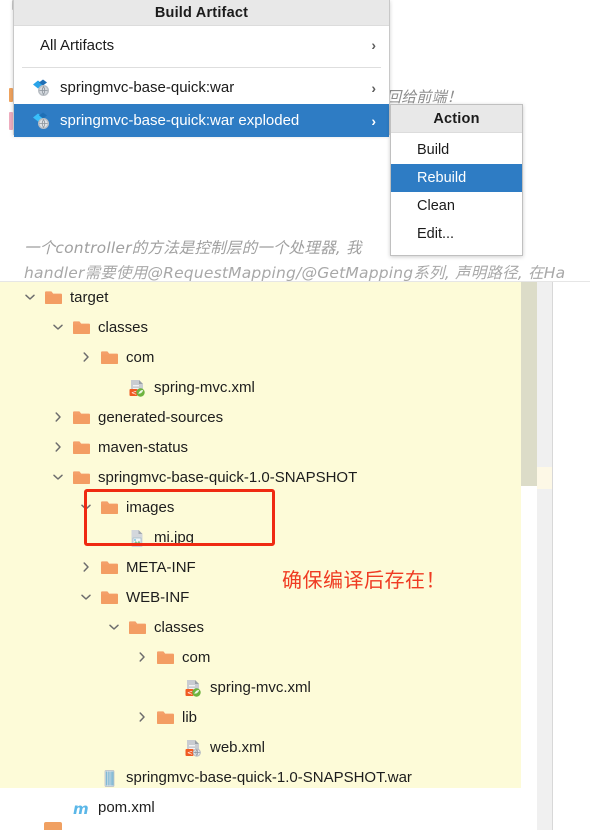 The image size is (590, 830). Describe the element at coordinates (126, 807) in the screenshot. I see `tree-row-label: pom.xml` at that location.